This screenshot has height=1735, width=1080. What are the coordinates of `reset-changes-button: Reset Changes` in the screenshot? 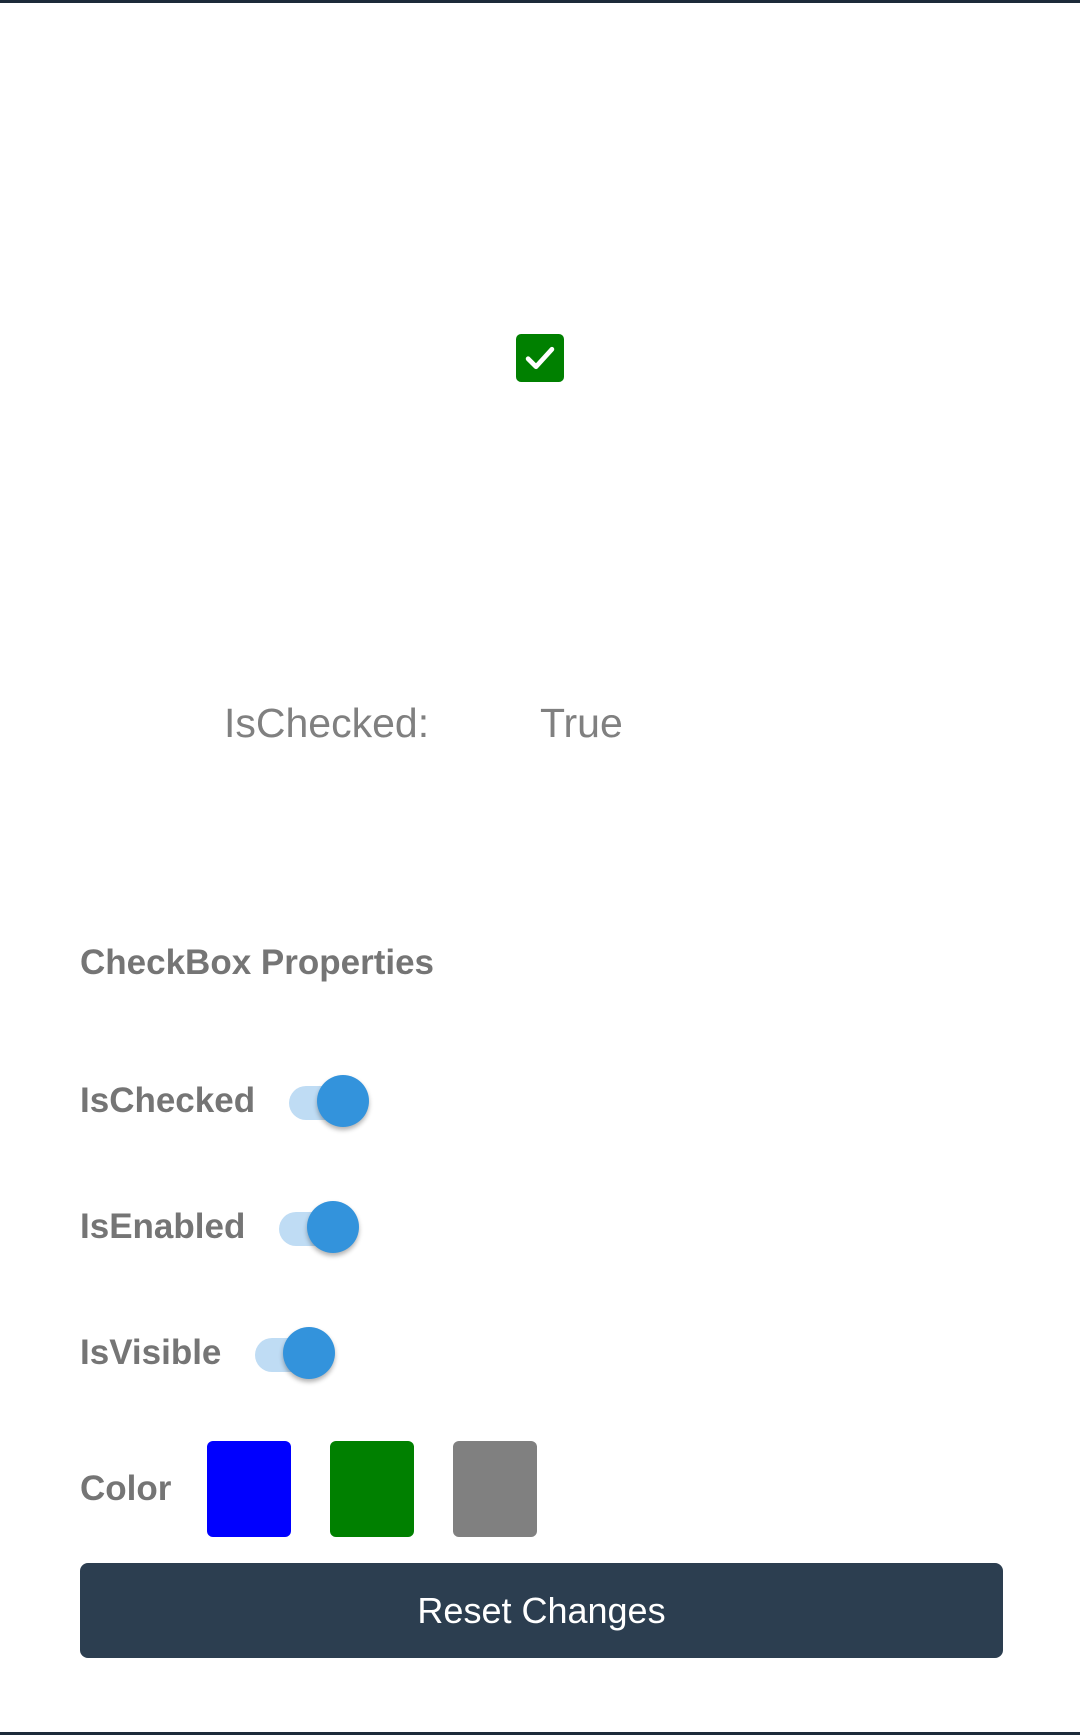 It's located at (541, 1610).